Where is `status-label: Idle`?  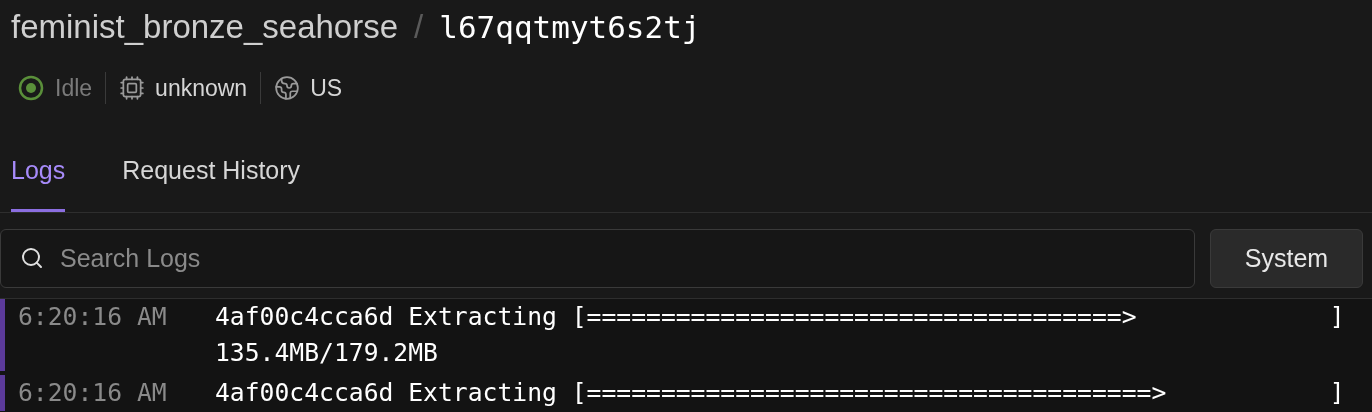
status-label: Idle is located at coordinates (74, 88).